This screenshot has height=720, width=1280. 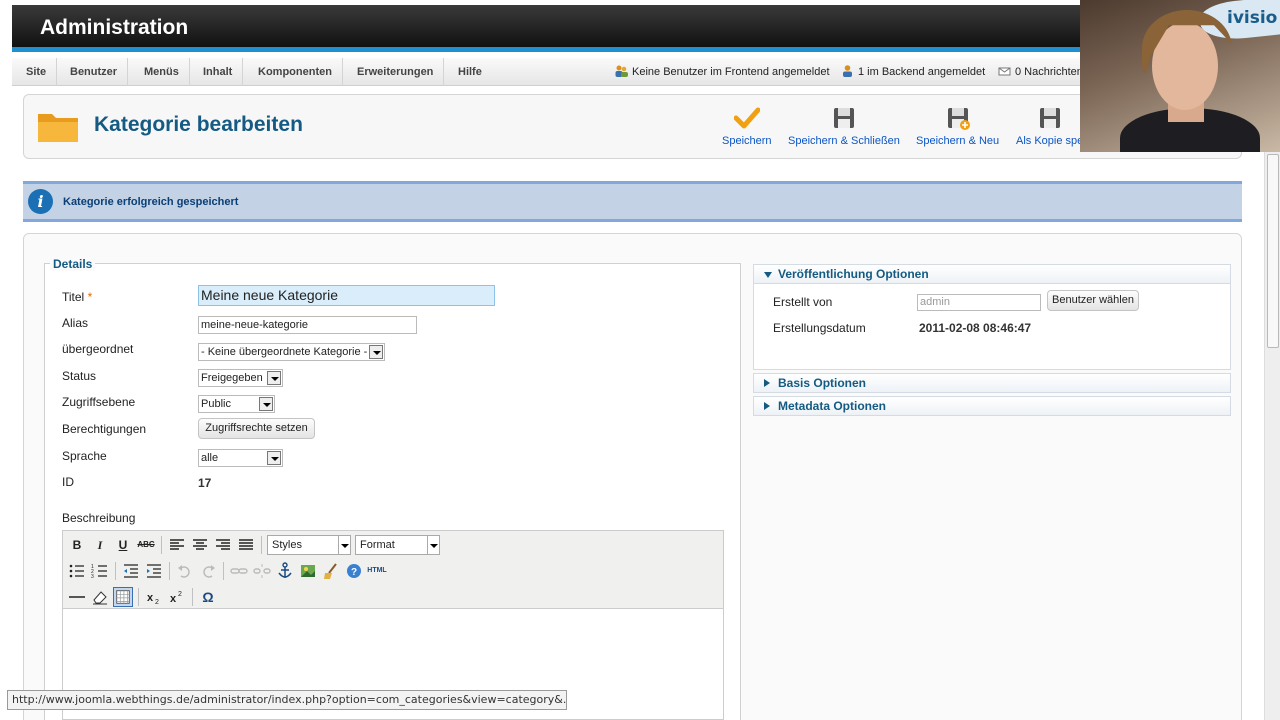 What do you see at coordinates (1049, 72) in the screenshot?
I see `status-messages-text: 0 Nachrichten` at bounding box center [1049, 72].